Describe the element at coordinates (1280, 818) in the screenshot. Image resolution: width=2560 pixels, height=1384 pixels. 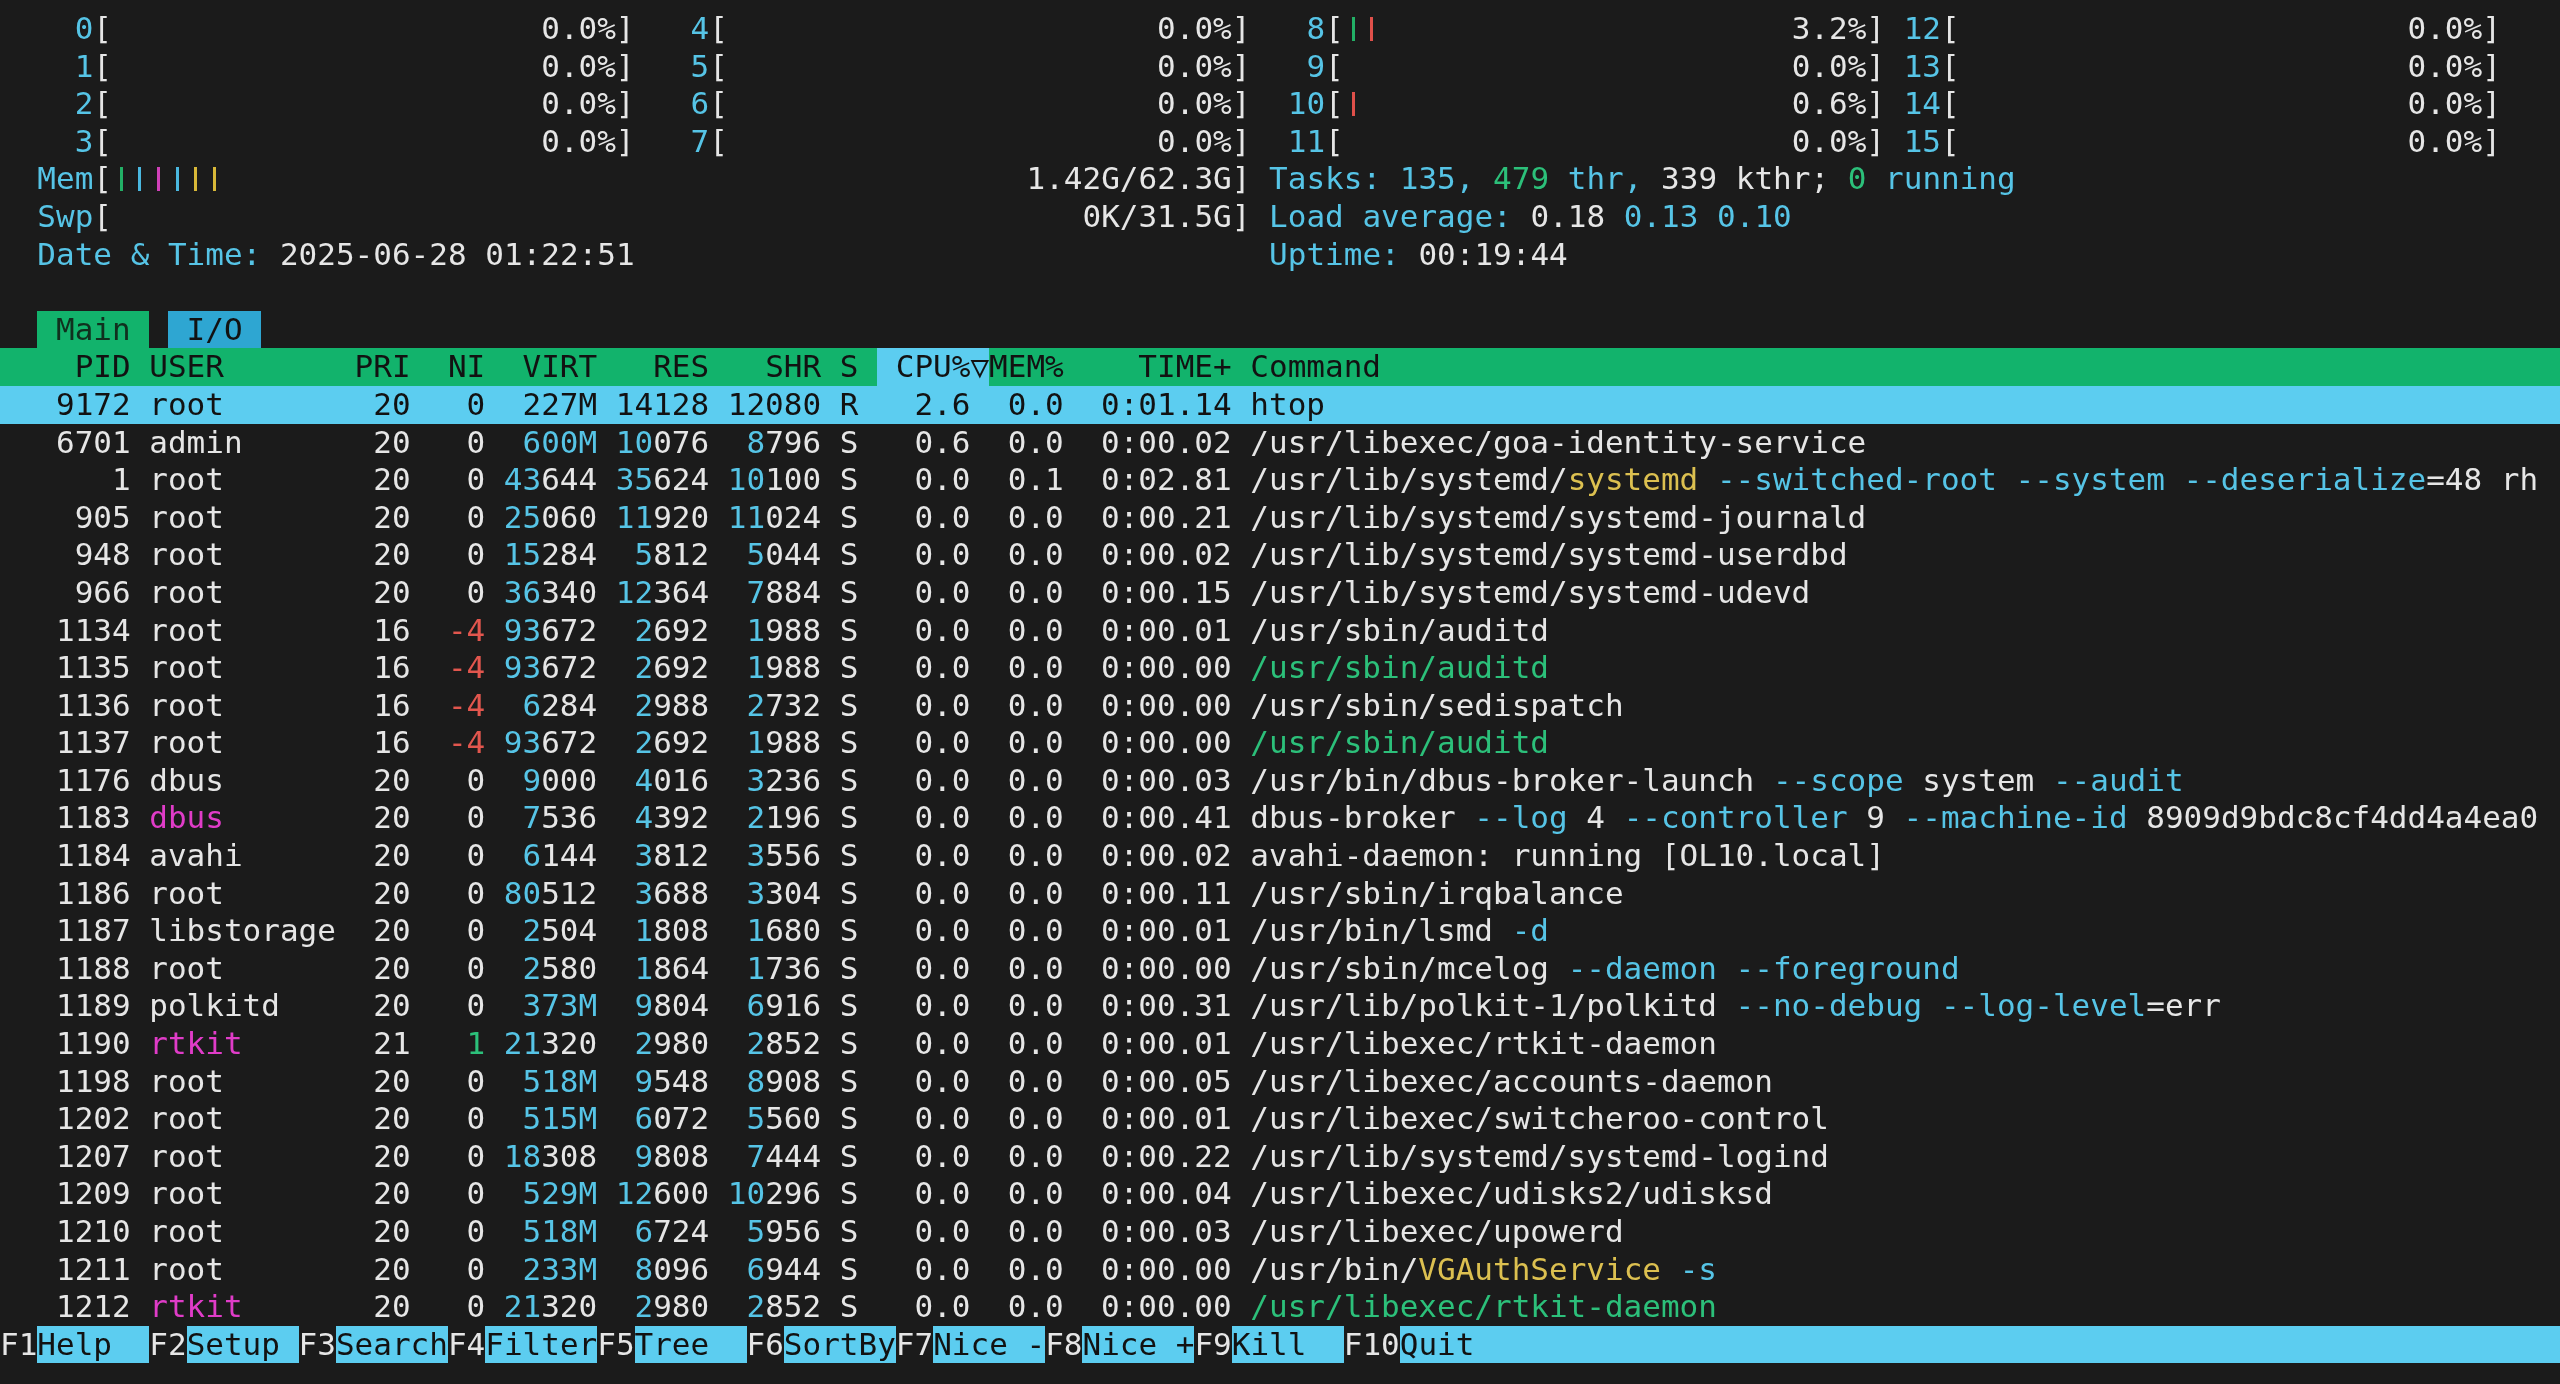
I see `process-row: 1183 dbus 20 0 7536 4392 2196 S 0.0 0.0 0:00.41 dbus-broker --log 4 --controller 9 --machine-id 8909d9bdc8cf4dd4a4ea0` at that location.